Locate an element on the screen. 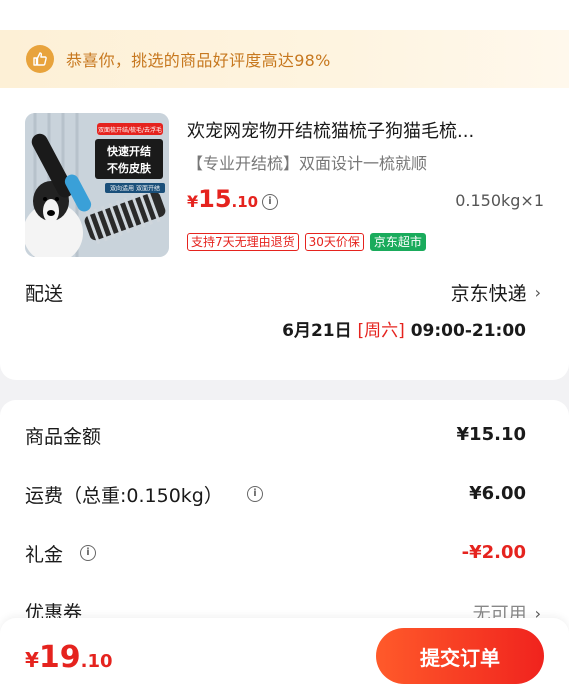 The width and height of the screenshot is (569, 689). checkout-bar: ¥19.10 提交订单 is located at coordinates (284, 653).